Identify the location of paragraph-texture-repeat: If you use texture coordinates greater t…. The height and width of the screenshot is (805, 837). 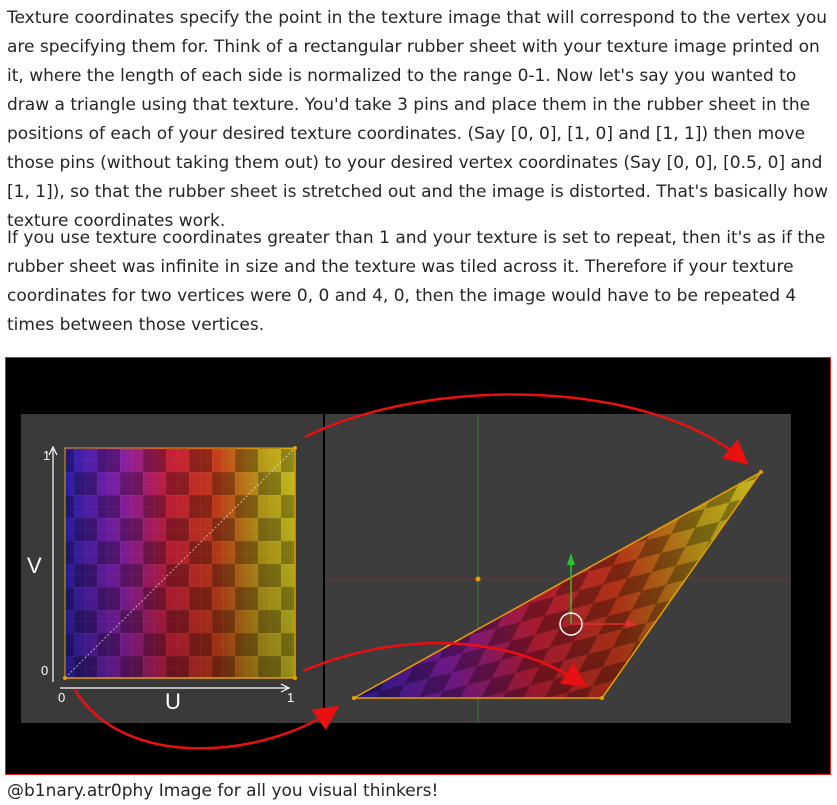
(416, 281).